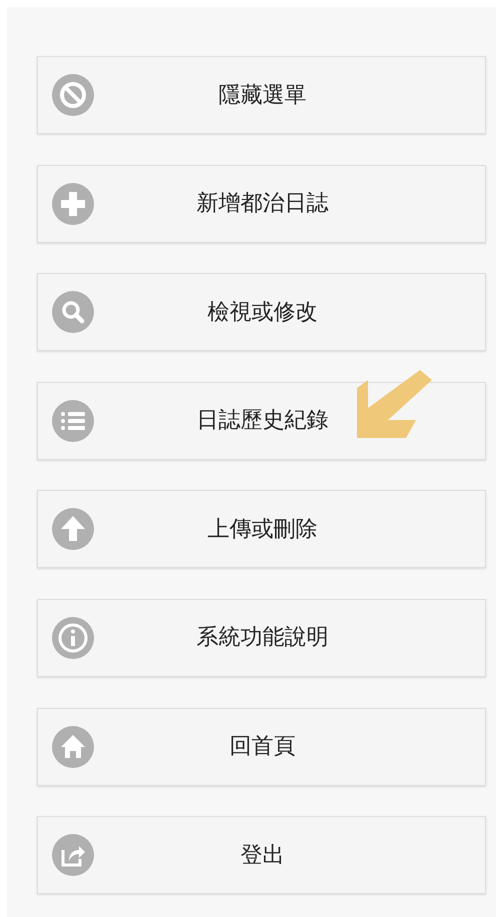 The image size is (496, 917). What do you see at coordinates (261, 529) in the screenshot?
I see `menu-button: 上傳或刪除` at bounding box center [261, 529].